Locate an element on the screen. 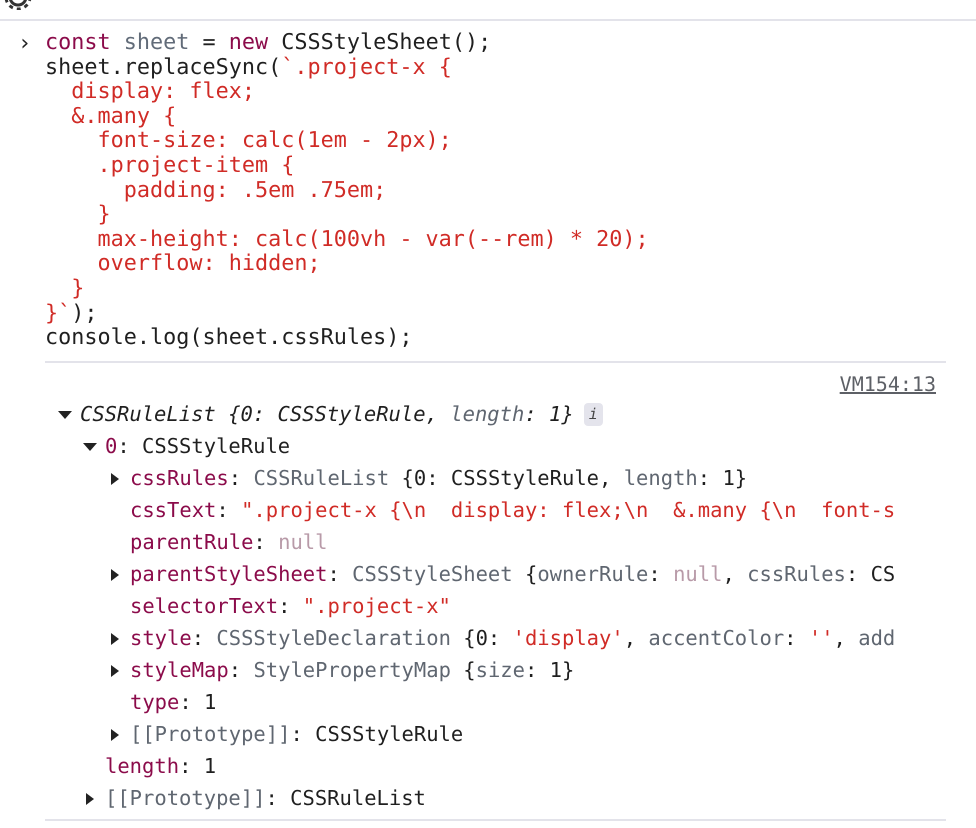  prompt-chevron: › is located at coordinates (25, 44).